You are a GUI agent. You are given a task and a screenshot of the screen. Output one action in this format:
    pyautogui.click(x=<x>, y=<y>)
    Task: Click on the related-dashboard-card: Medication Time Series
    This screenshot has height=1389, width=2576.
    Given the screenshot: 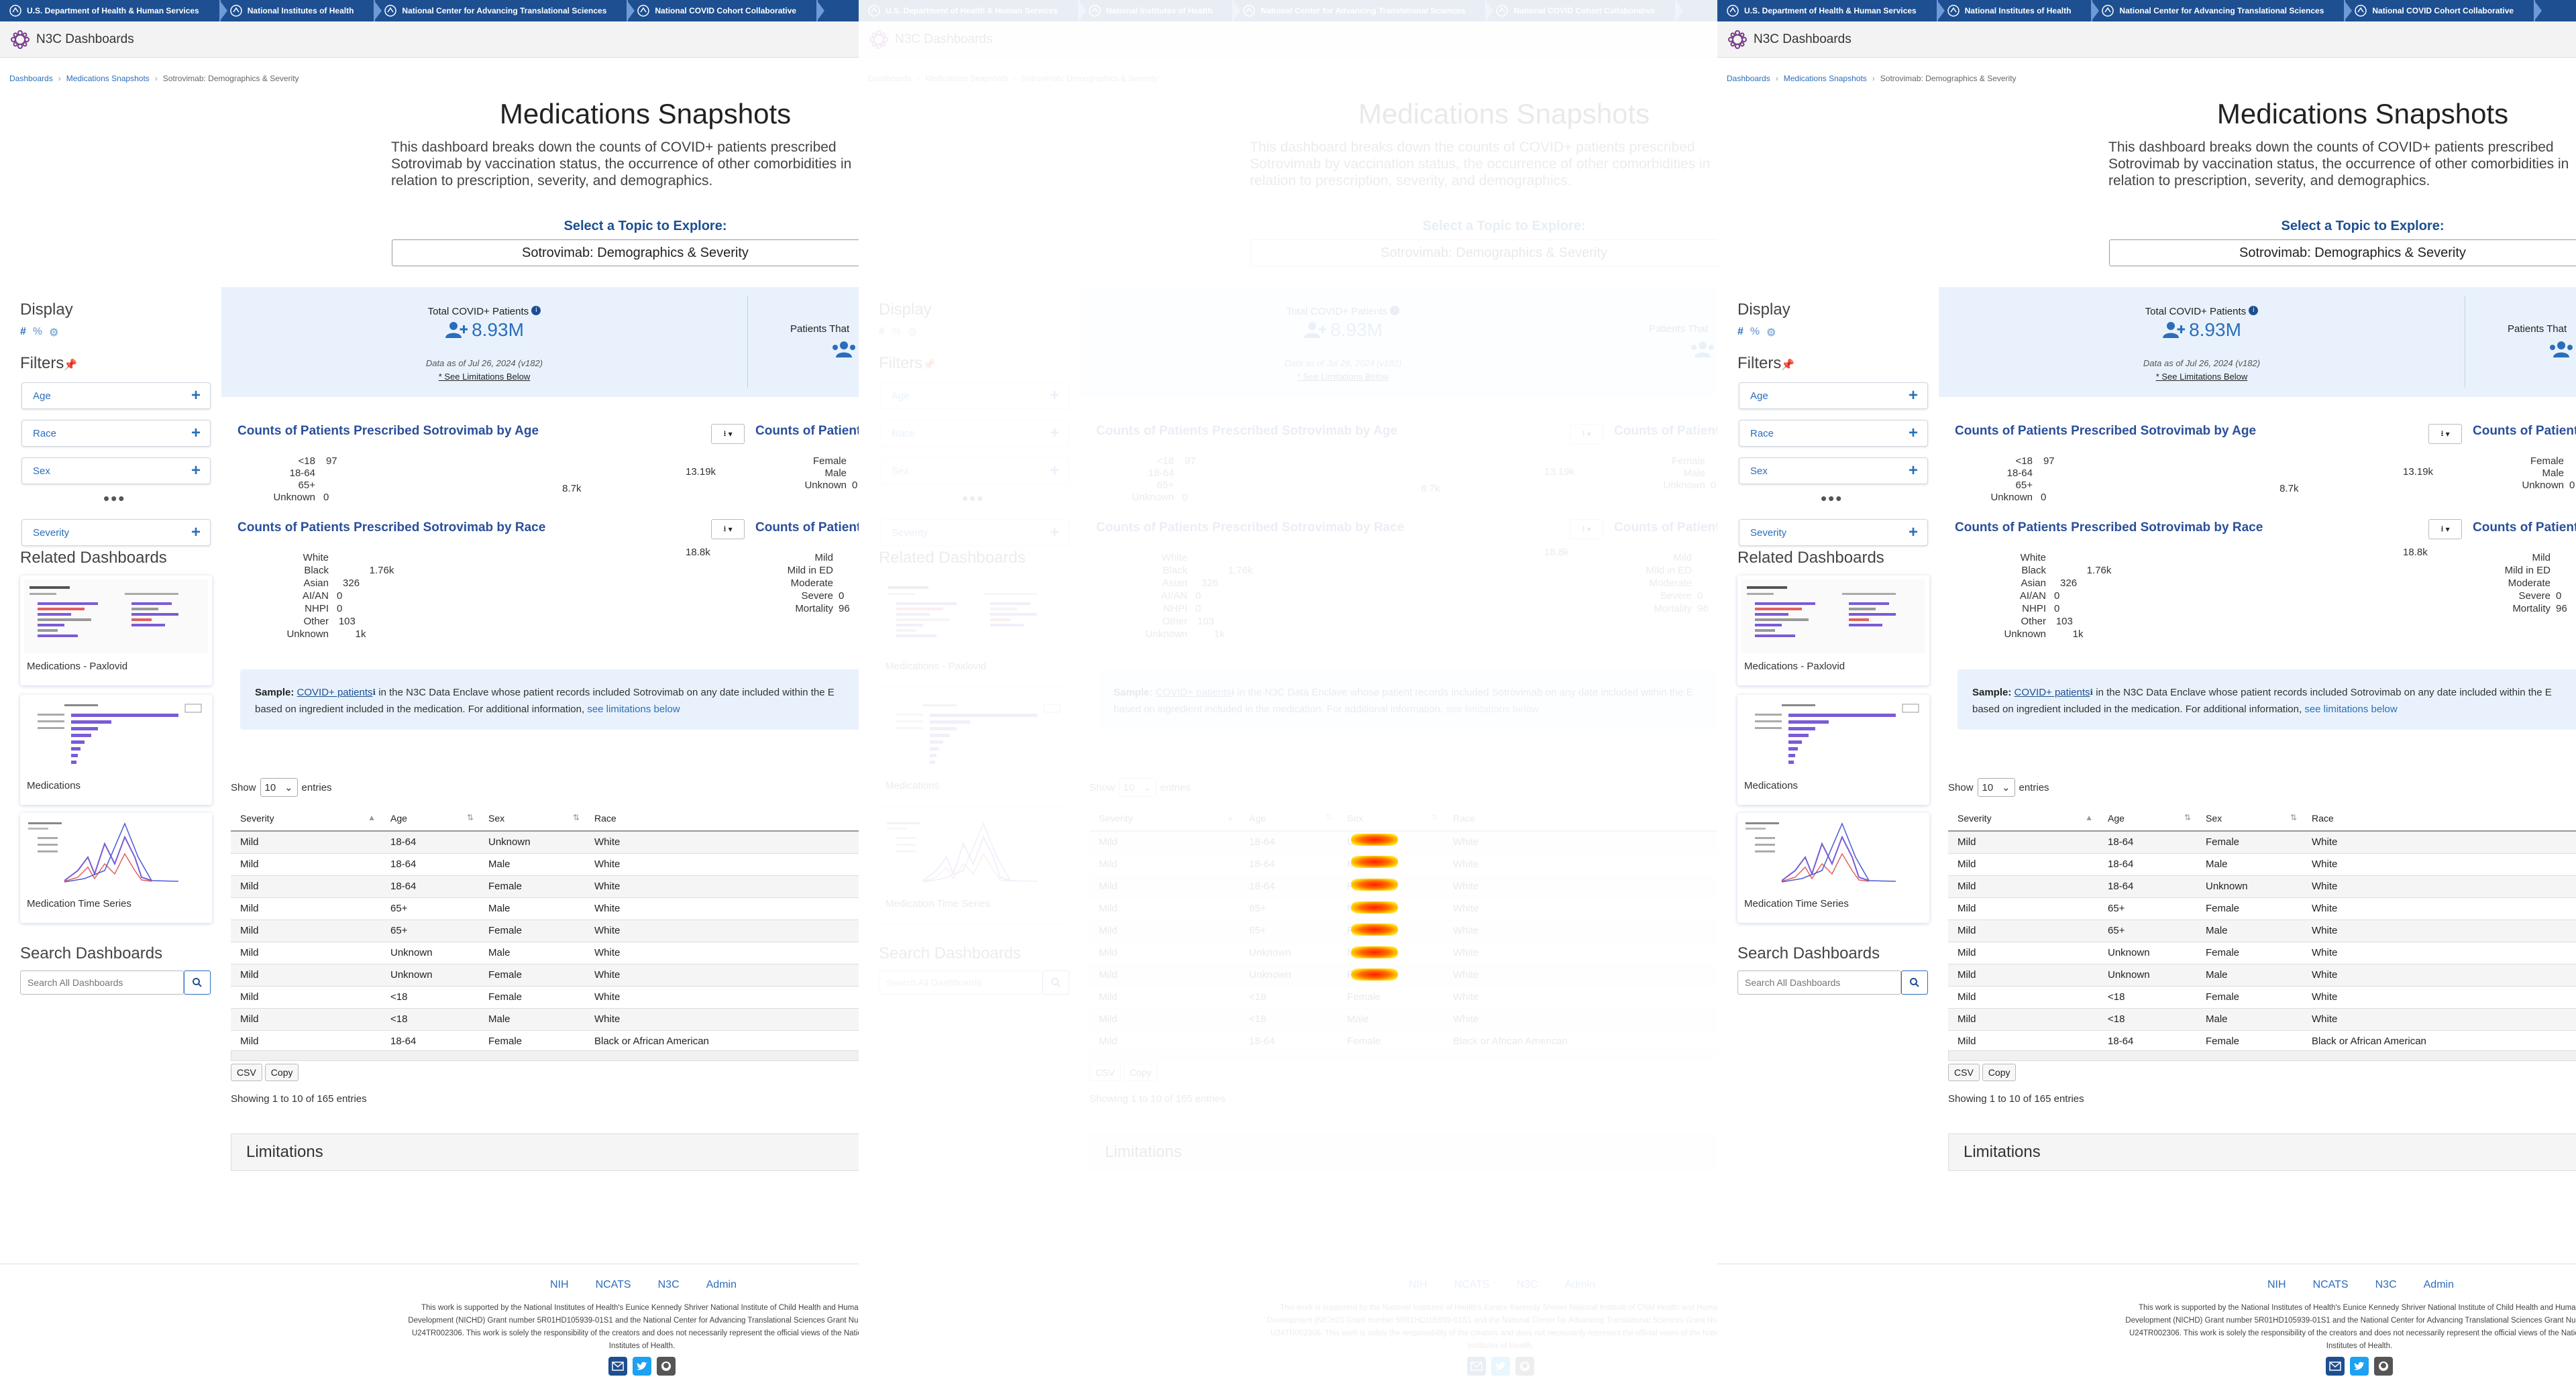 What is the action you would take?
    pyautogui.click(x=1833, y=868)
    